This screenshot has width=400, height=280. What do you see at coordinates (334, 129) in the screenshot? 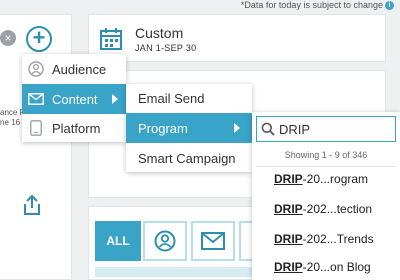
I see `search-input` at bounding box center [334, 129].